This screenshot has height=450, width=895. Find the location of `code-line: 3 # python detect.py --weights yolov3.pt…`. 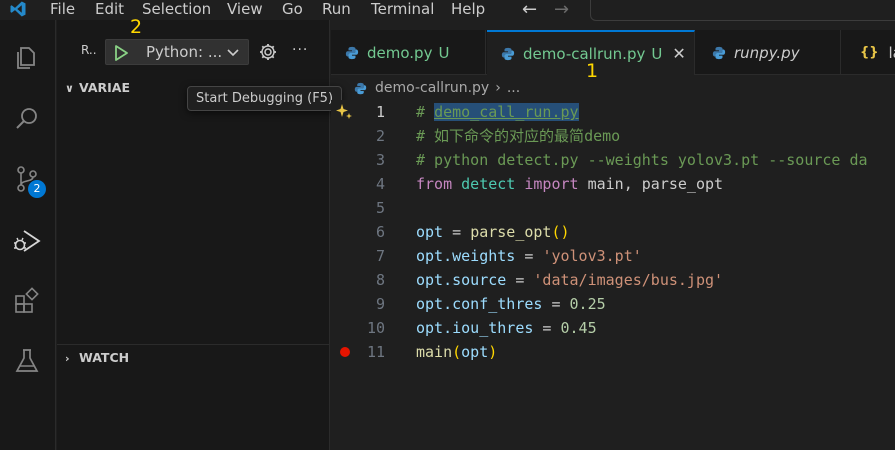

code-line: 3 # python detect.py --weights yolov3.pt… is located at coordinates (613, 160).